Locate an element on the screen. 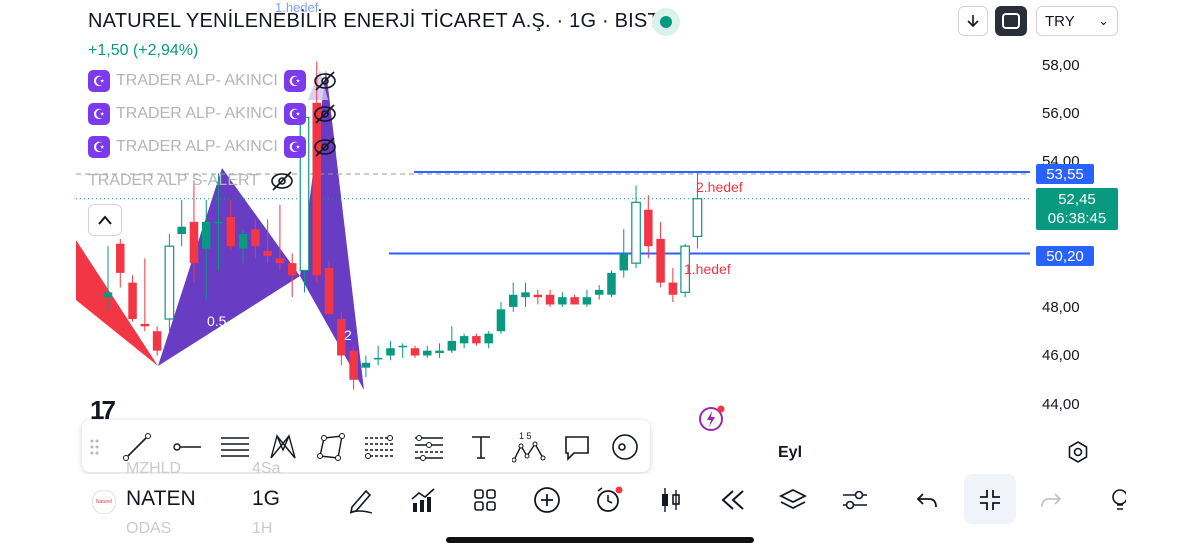  chart-type-button is located at coordinates (671, 500).